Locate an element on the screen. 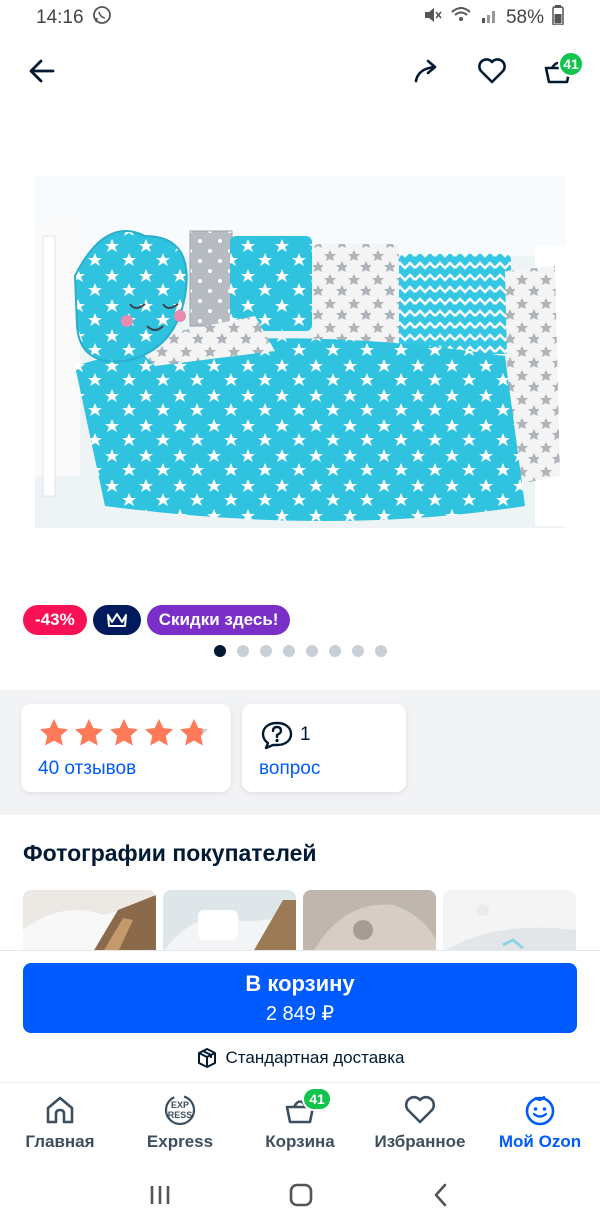  favorite-button is located at coordinates (492, 71).